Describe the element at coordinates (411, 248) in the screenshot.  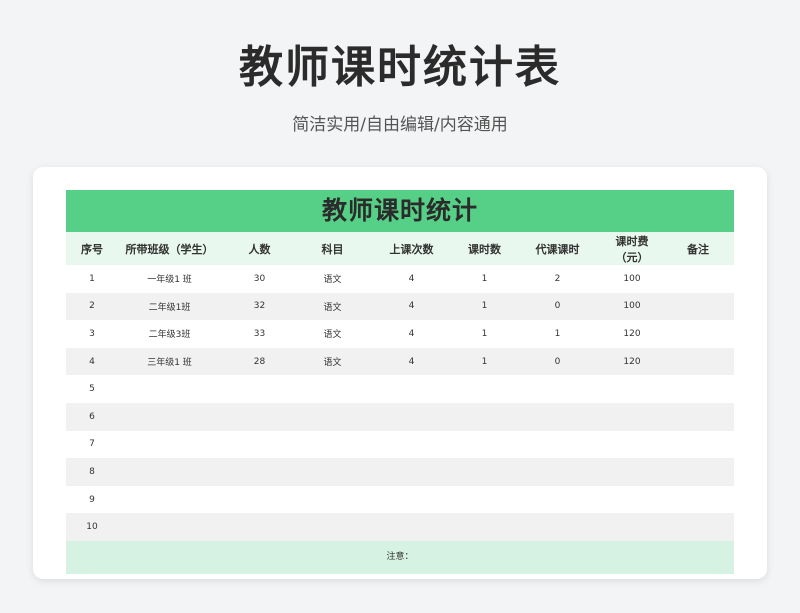
I see `header-cell: 上课次数` at that location.